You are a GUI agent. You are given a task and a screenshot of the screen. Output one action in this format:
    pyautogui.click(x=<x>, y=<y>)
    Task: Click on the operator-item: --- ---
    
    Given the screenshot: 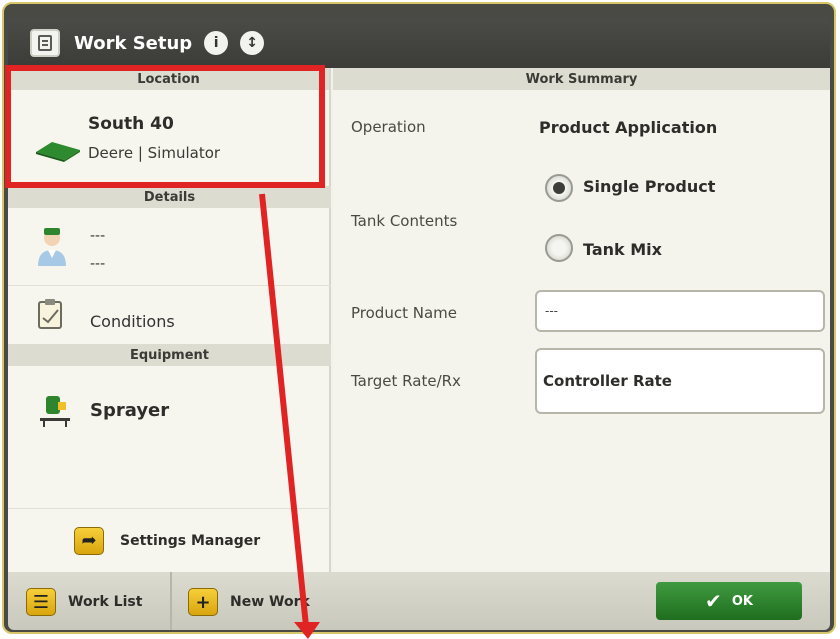 What is the action you would take?
    pyautogui.click(x=169, y=247)
    